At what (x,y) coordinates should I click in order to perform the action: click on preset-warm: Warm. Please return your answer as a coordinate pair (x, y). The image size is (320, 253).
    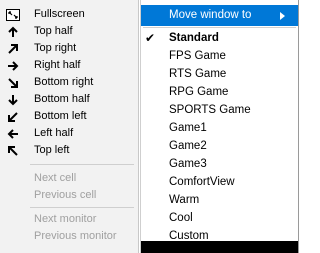
    Looking at the image, I should click on (219, 201).